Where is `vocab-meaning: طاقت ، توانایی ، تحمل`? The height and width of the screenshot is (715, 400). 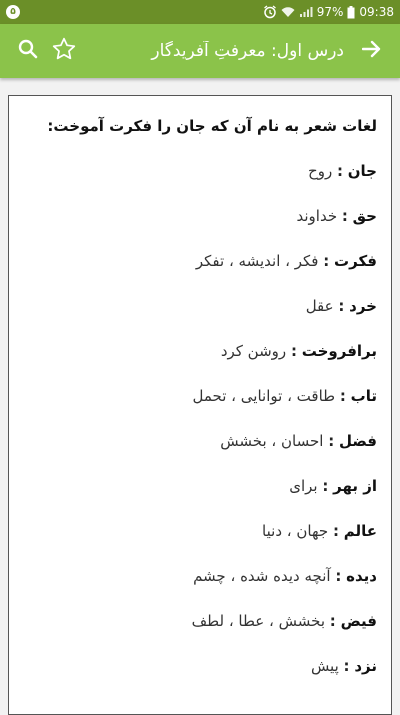
vocab-meaning: طاقت ، توانایی ، تحمل is located at coordinates (264, 396).